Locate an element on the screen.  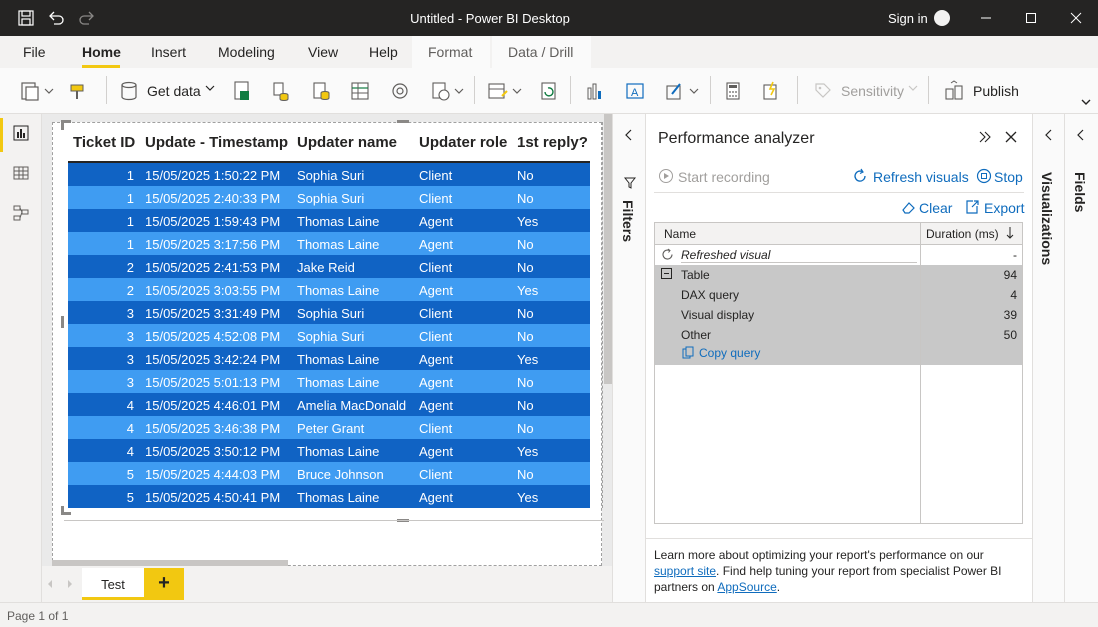
stop-icon is located at coordinates (984, 176).